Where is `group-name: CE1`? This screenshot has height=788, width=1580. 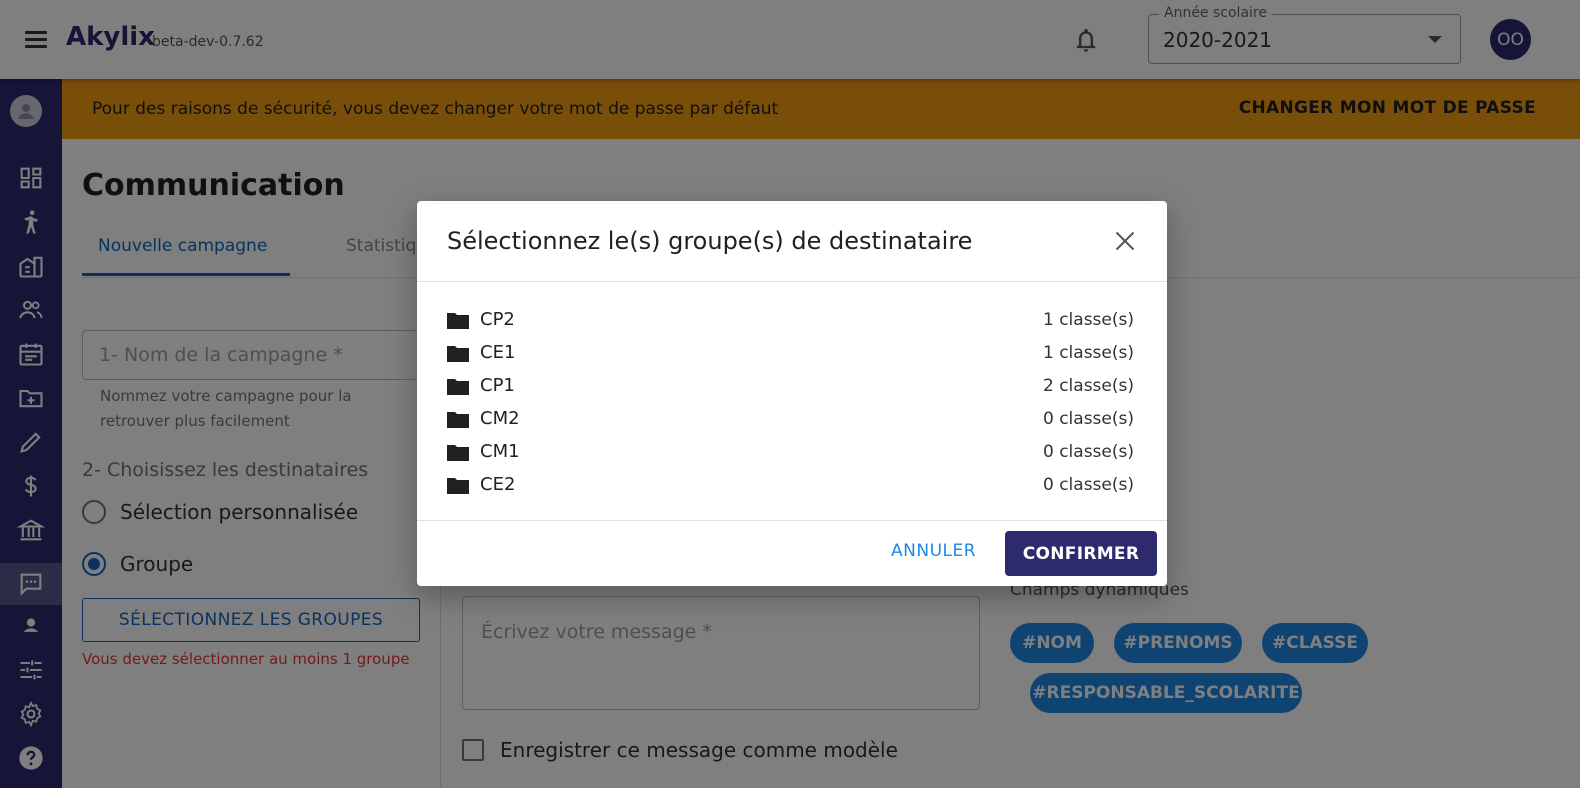 group-name: CE1 is located at coordinates (498, 352).